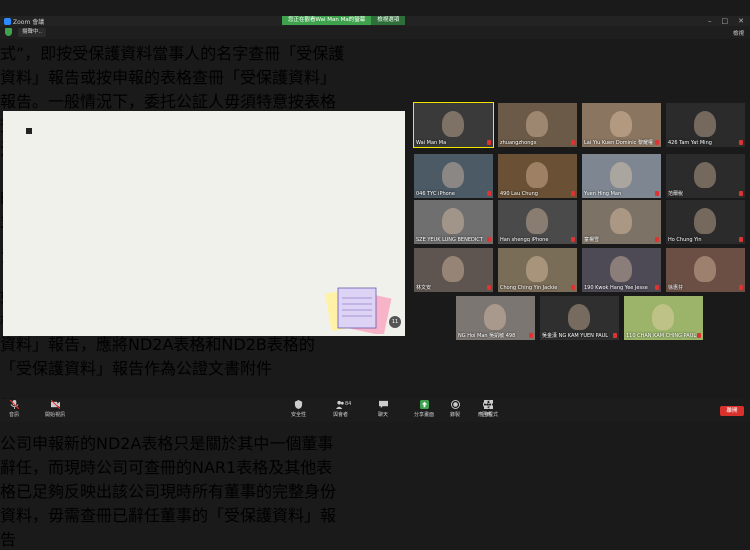 The height and width of the screenshot is (550, 750). What do you see at coordinates (358, 310) in the screenshot?
I see `sticky-notes-illustration` at bounding box center [358, 310].